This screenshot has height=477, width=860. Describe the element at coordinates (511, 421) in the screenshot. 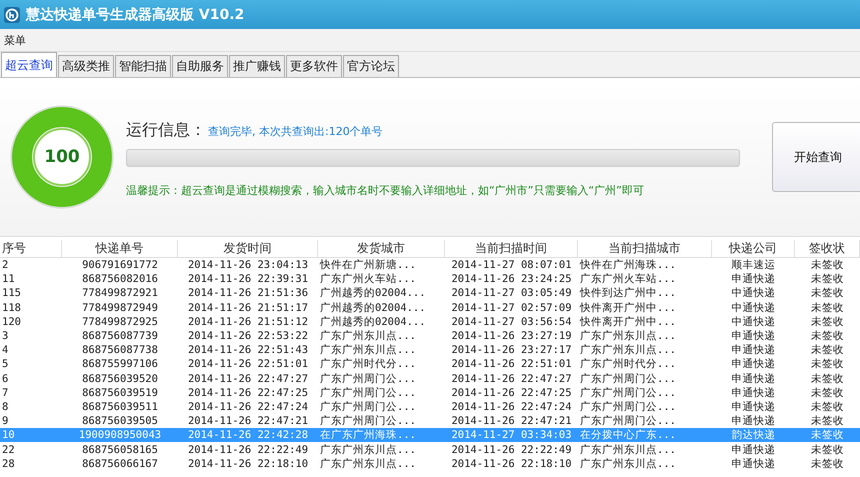

I see `table-cell-text: 2014-11-26 22:47:21` at that location.